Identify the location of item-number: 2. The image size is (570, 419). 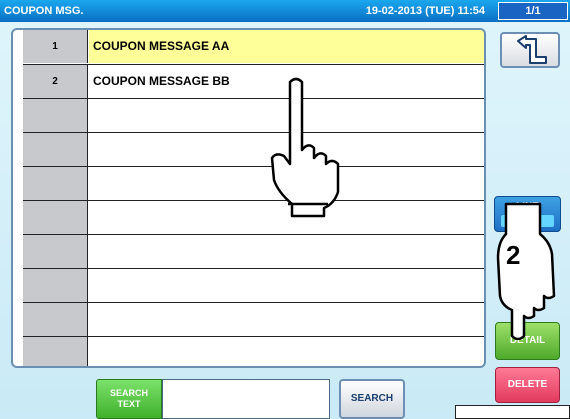
(55, 81).